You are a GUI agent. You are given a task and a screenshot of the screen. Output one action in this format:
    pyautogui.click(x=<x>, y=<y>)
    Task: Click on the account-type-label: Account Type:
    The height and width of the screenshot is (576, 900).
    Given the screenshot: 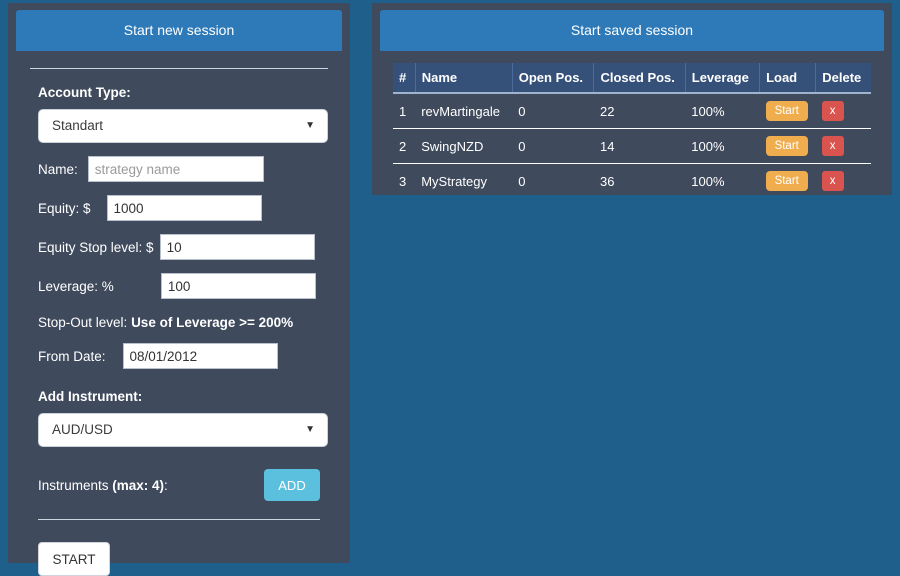 What is the action you would take?
    pyautogui.click(x=84, y=92)
    